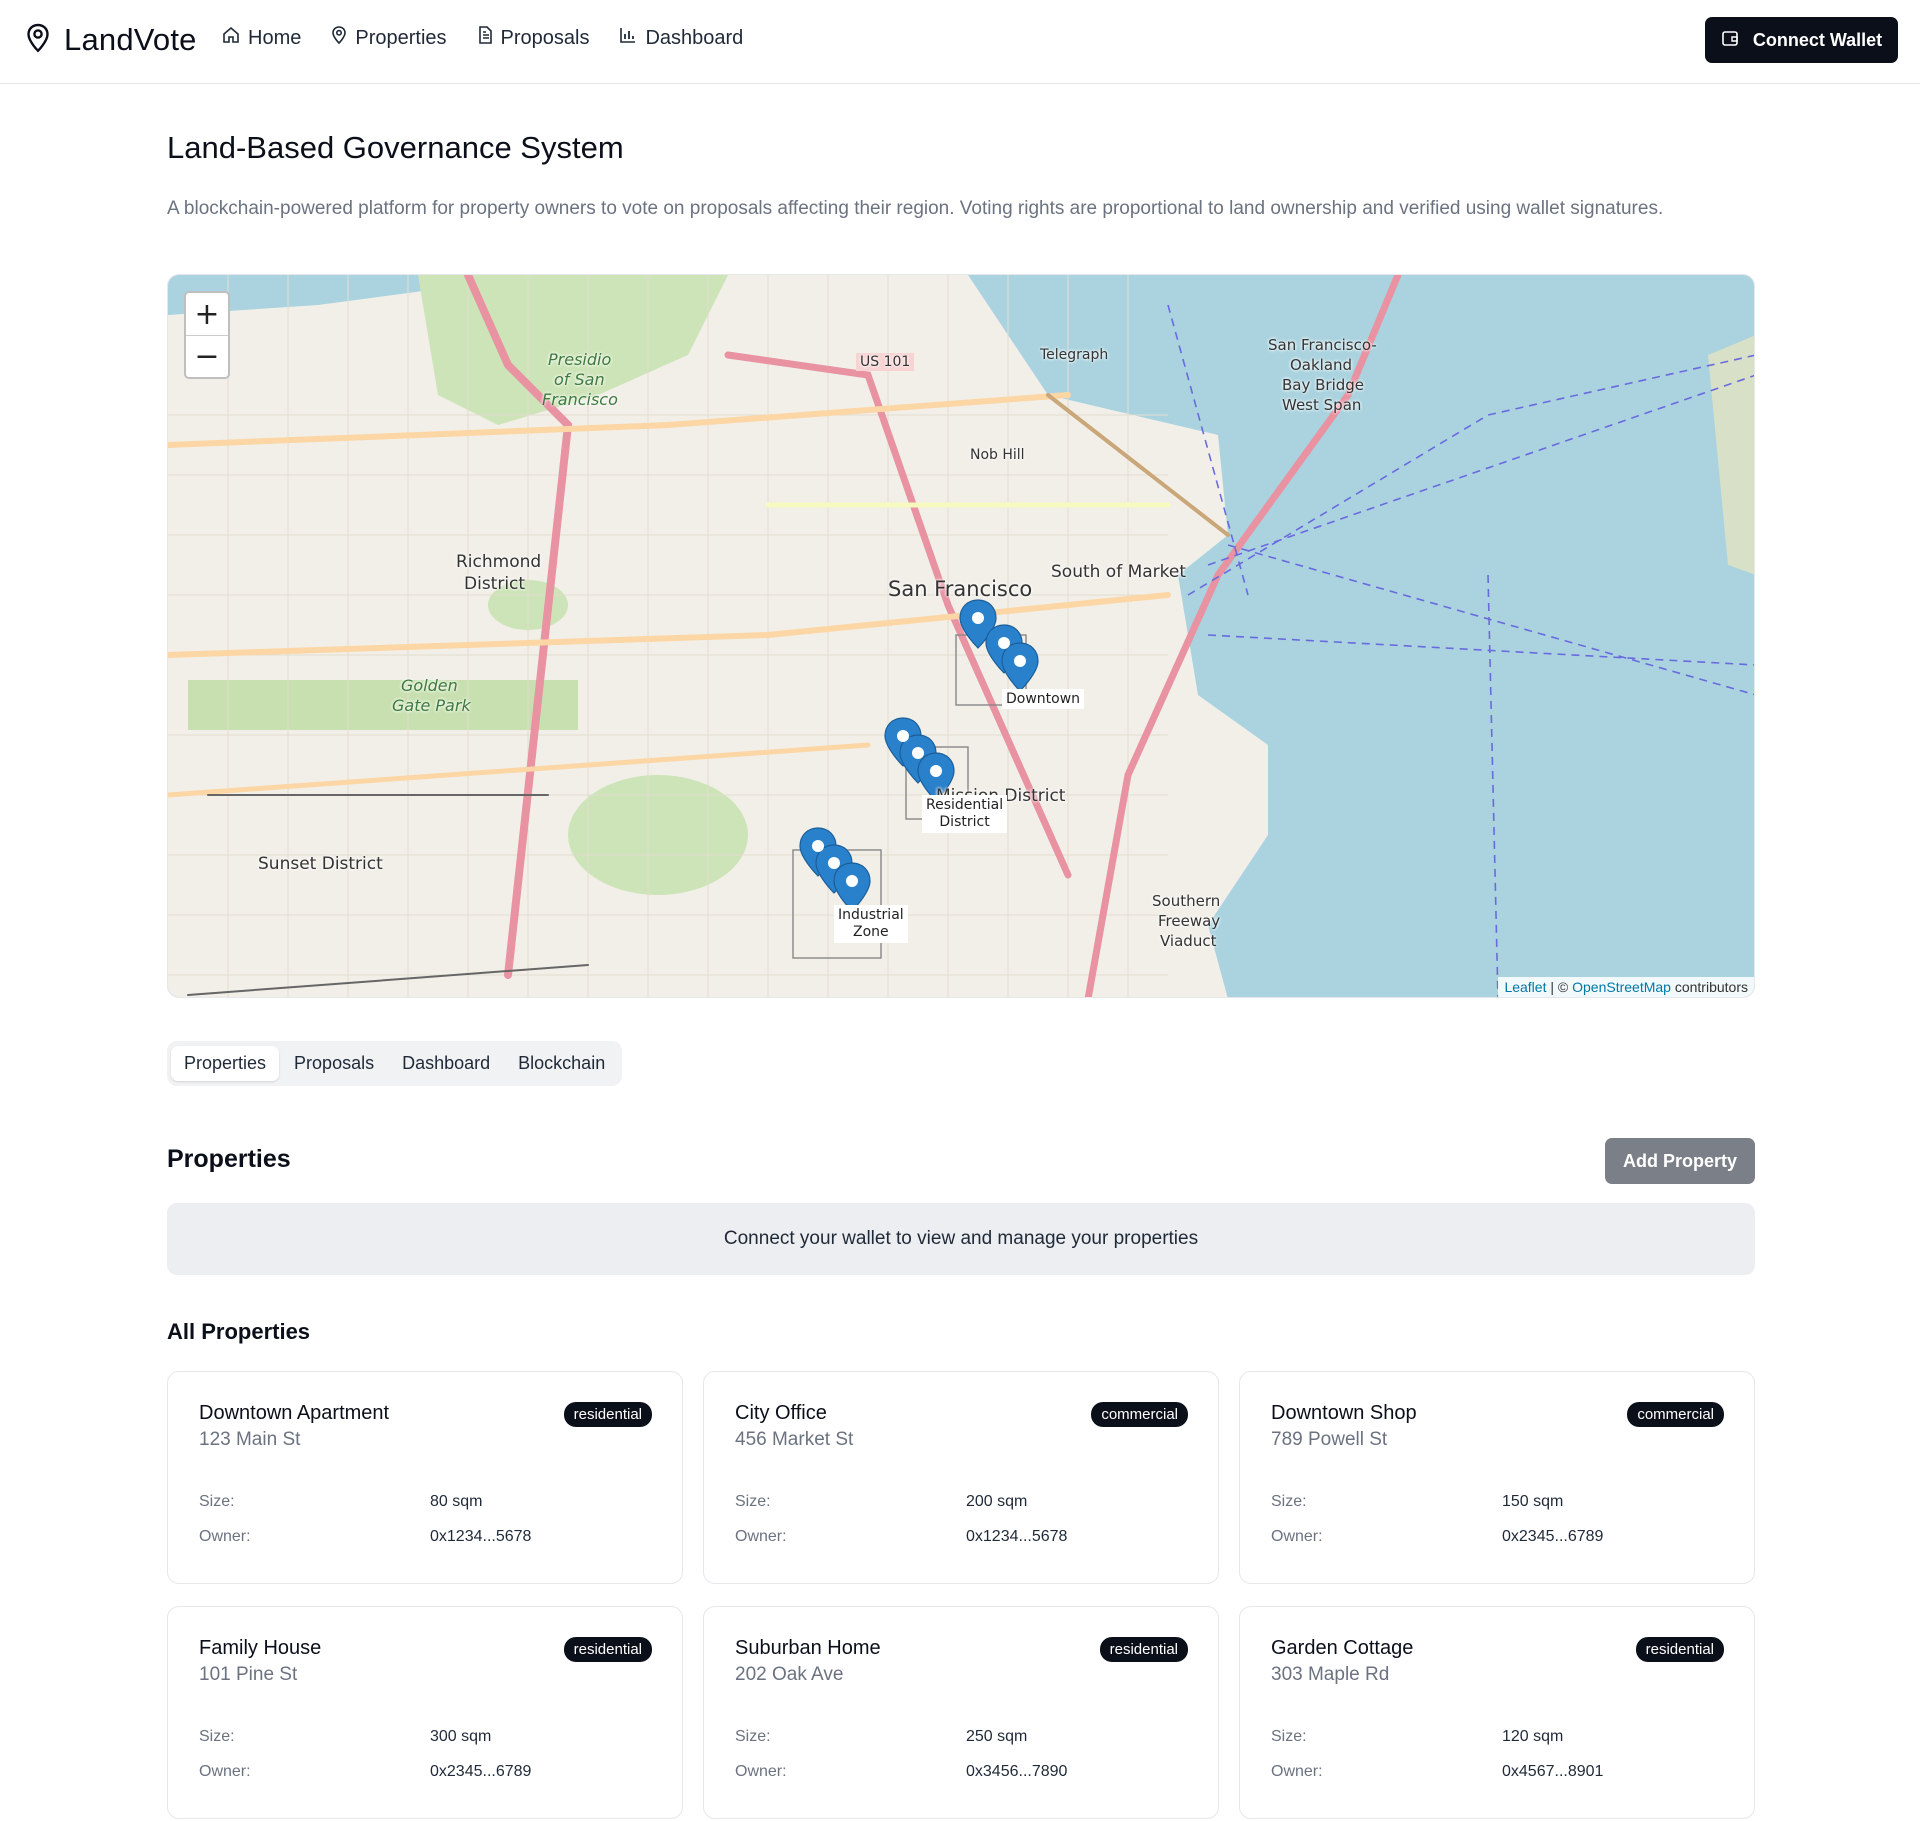  I want to click on leaflet-link: Leaflet, so click(1525, 987).